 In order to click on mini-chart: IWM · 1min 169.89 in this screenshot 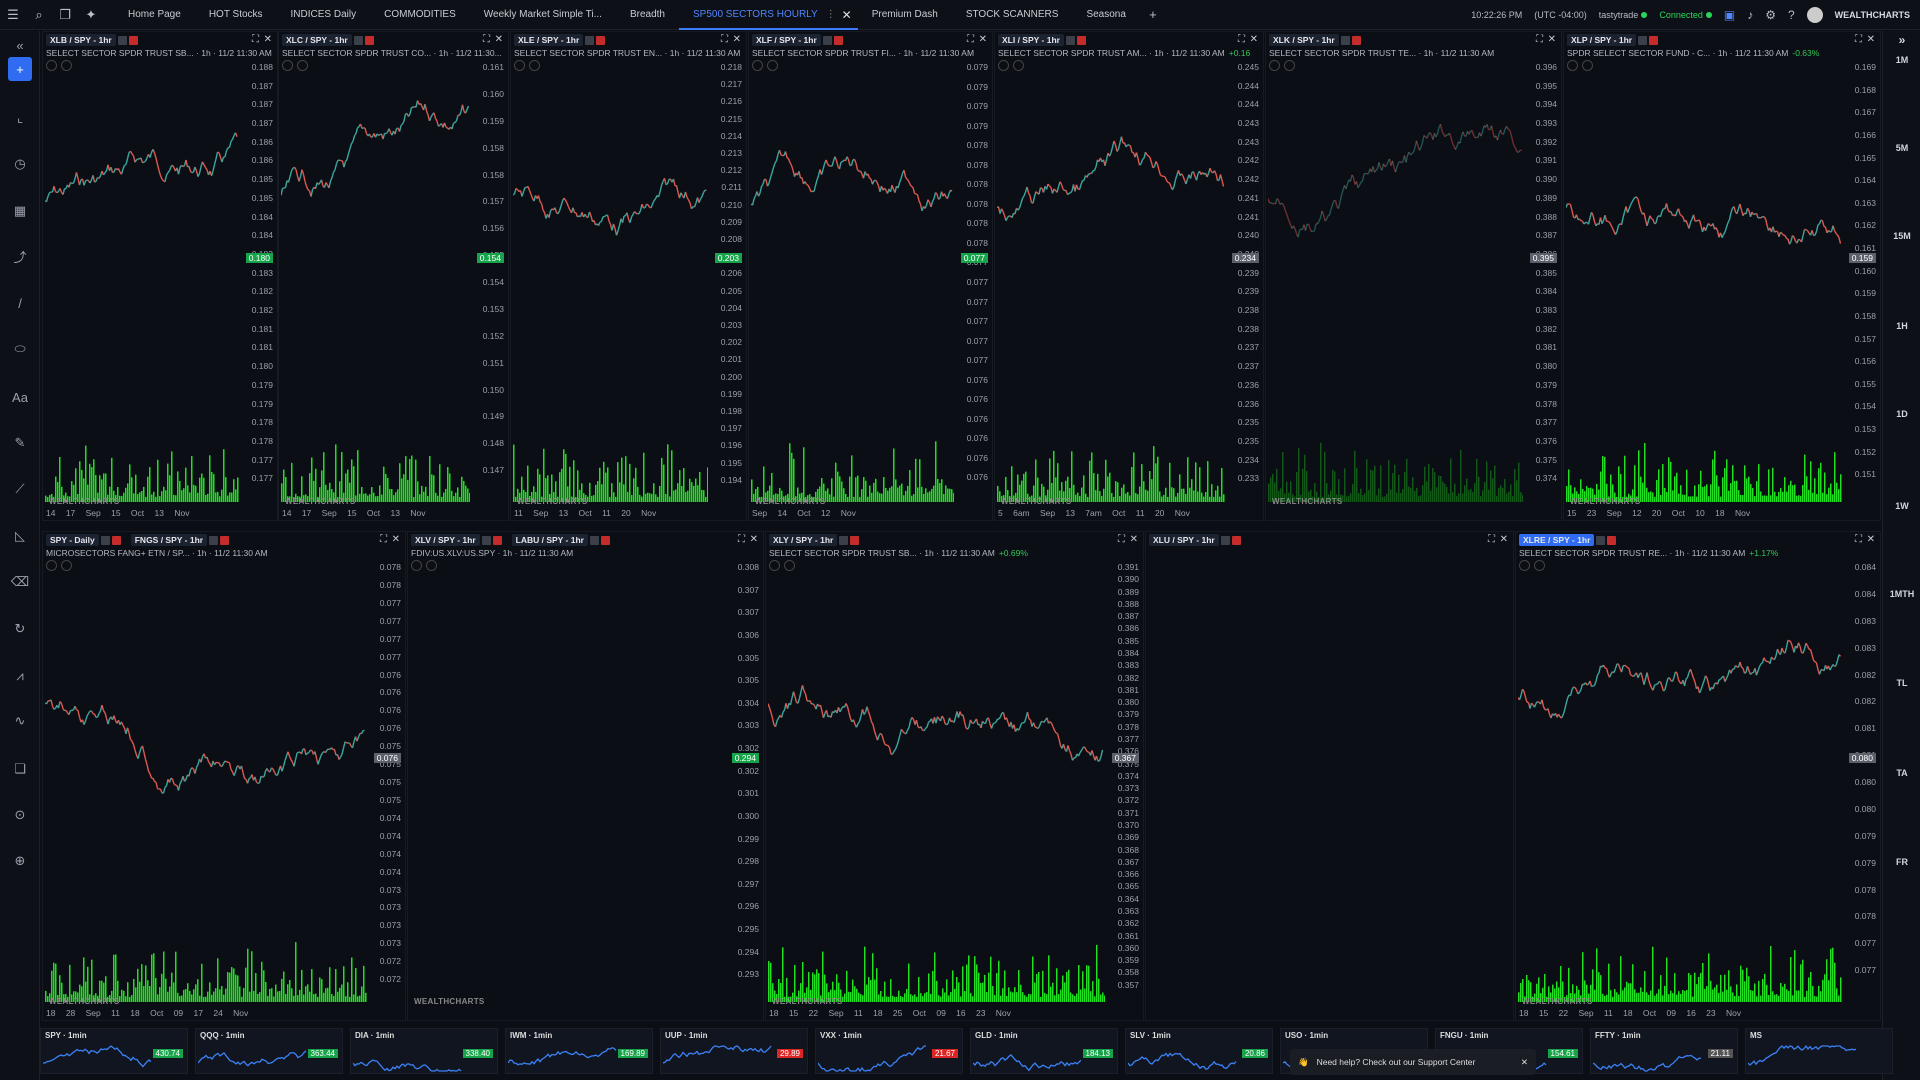, I will do `click(579, 1051)`.